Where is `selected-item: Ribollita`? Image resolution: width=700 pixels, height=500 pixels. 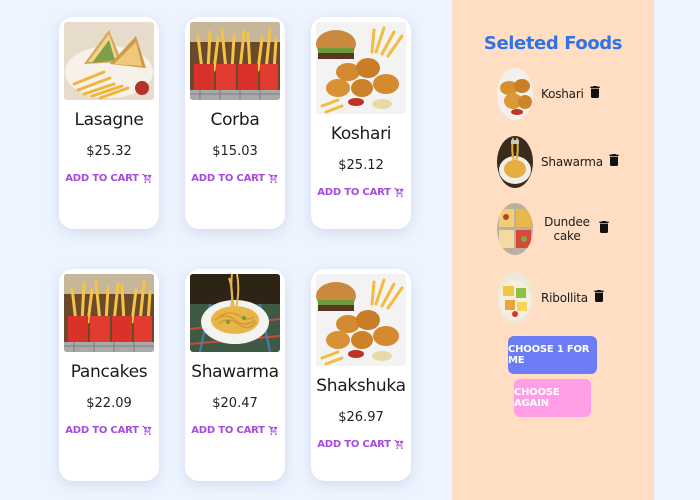 selected-item: Ribollita is located at coordinates (550, 298).